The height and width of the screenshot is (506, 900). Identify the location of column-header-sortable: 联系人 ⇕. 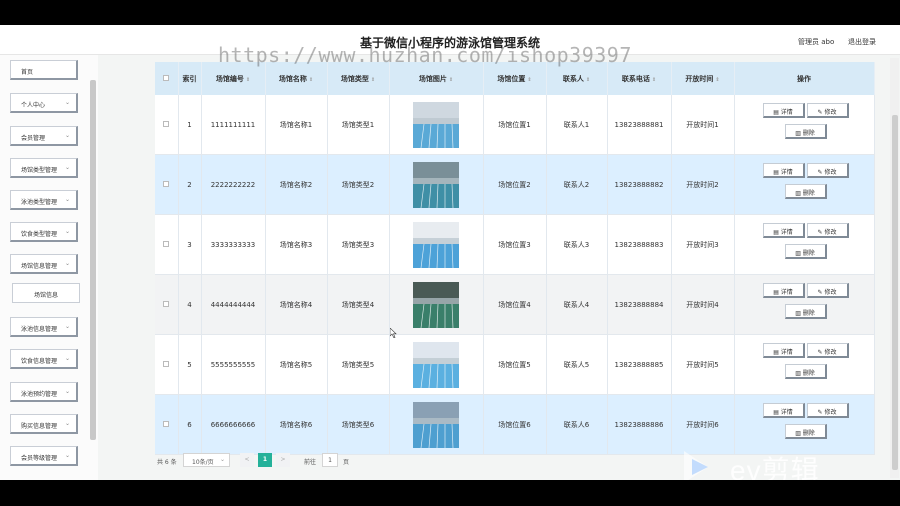
(577, 78).